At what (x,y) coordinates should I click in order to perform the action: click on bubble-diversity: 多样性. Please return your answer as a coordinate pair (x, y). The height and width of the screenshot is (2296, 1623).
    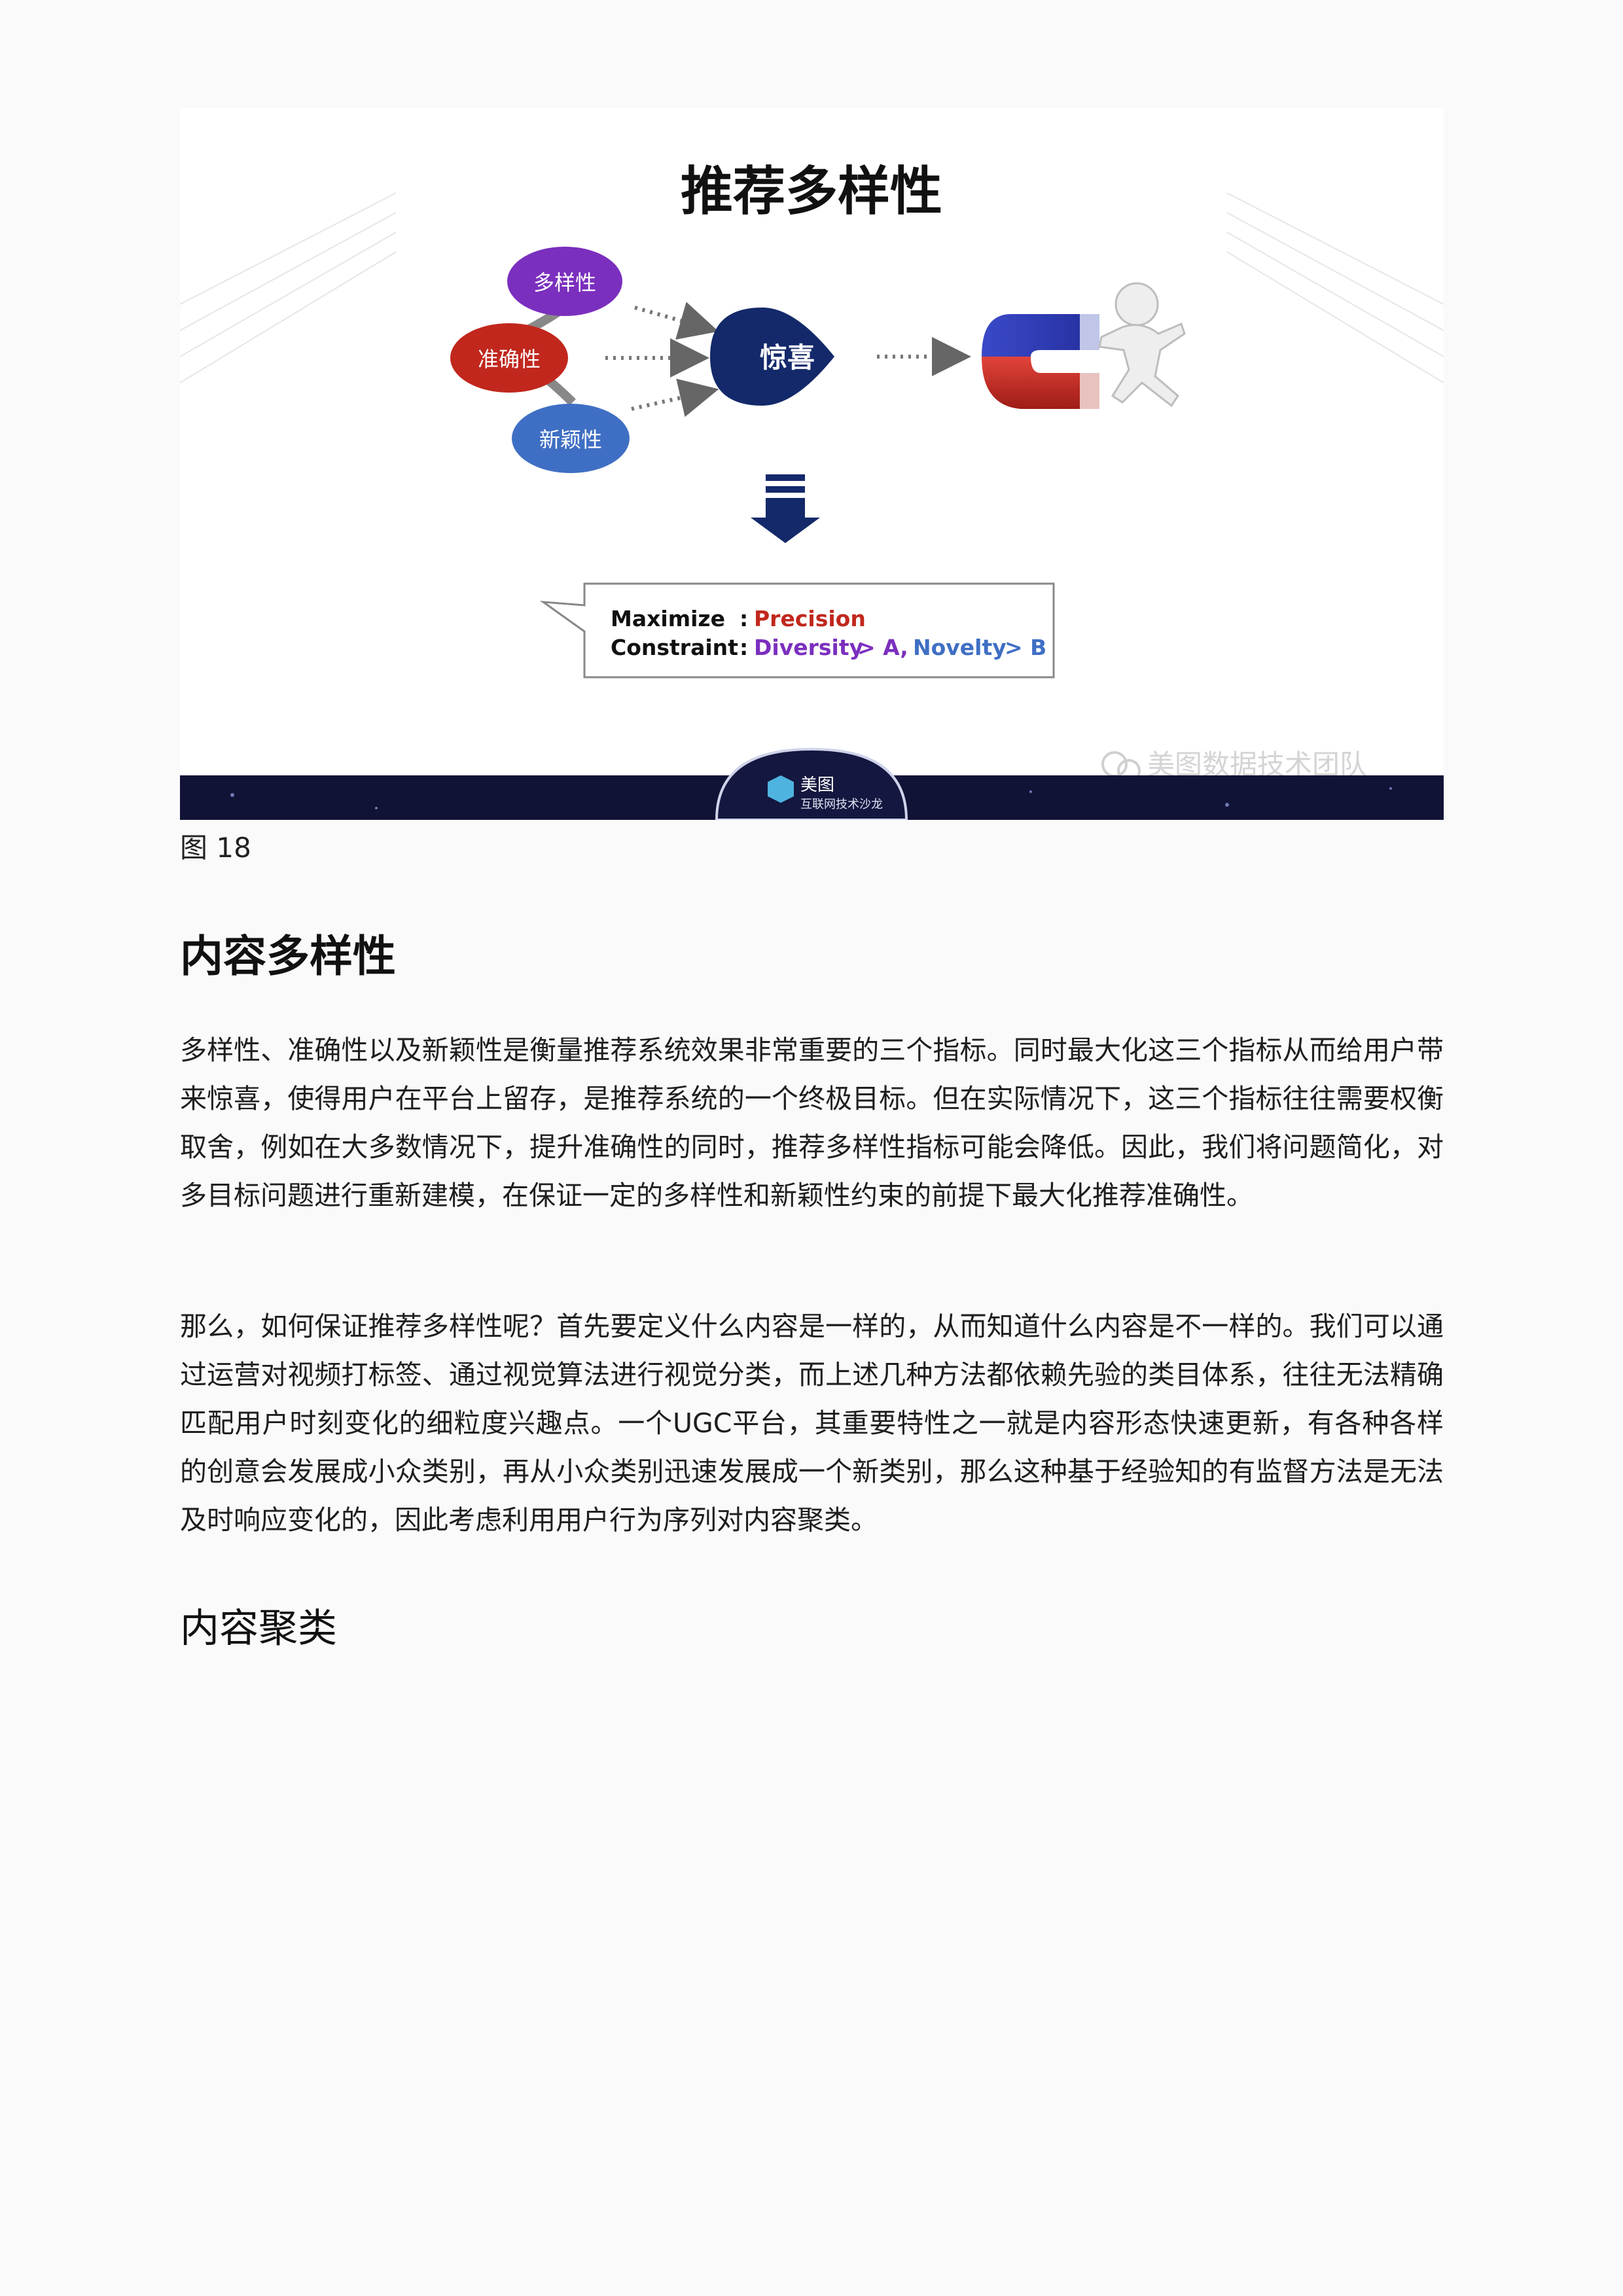
    Looking at the image, I should click on (564, 281).